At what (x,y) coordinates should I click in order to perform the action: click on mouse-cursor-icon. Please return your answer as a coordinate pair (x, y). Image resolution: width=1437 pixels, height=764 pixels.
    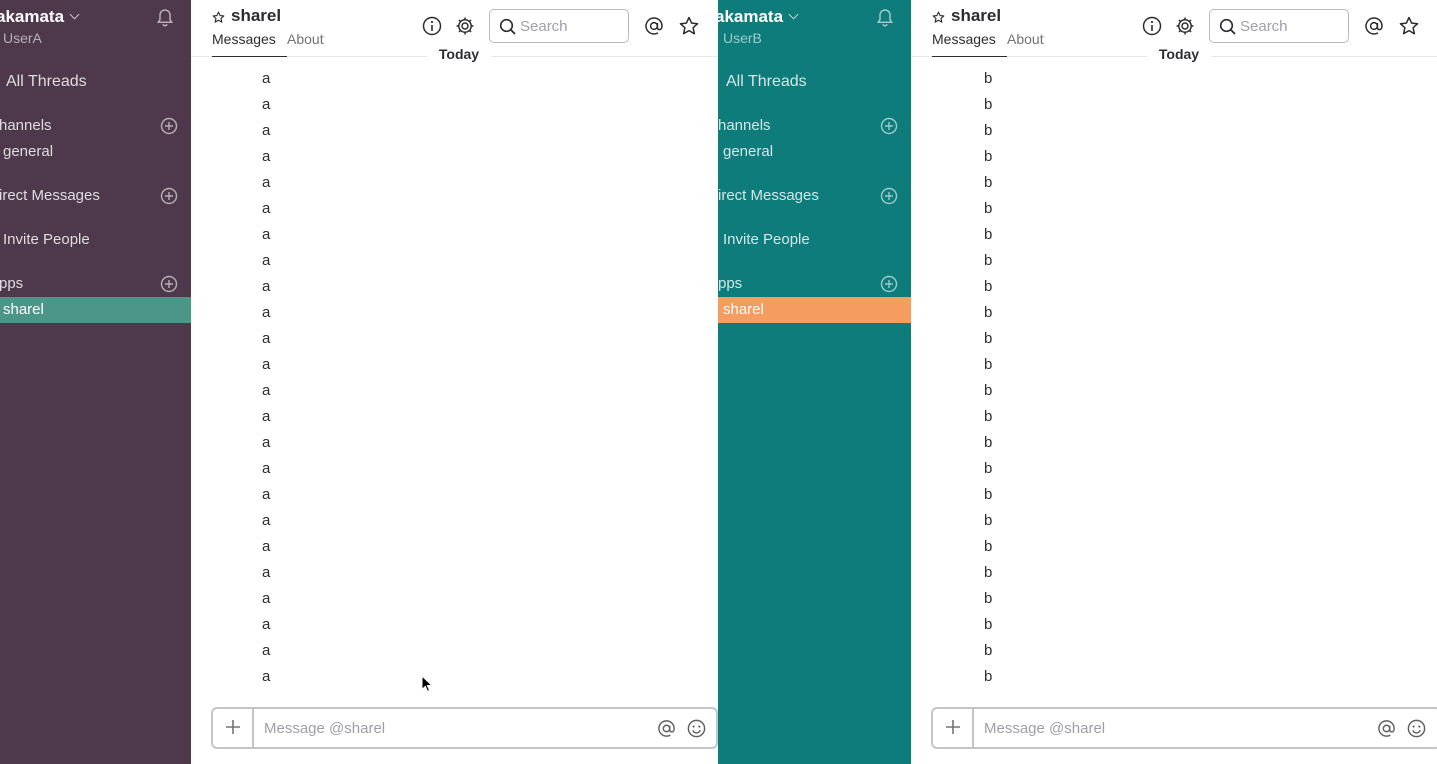
    Looking at the image, I should click on (427, 683).